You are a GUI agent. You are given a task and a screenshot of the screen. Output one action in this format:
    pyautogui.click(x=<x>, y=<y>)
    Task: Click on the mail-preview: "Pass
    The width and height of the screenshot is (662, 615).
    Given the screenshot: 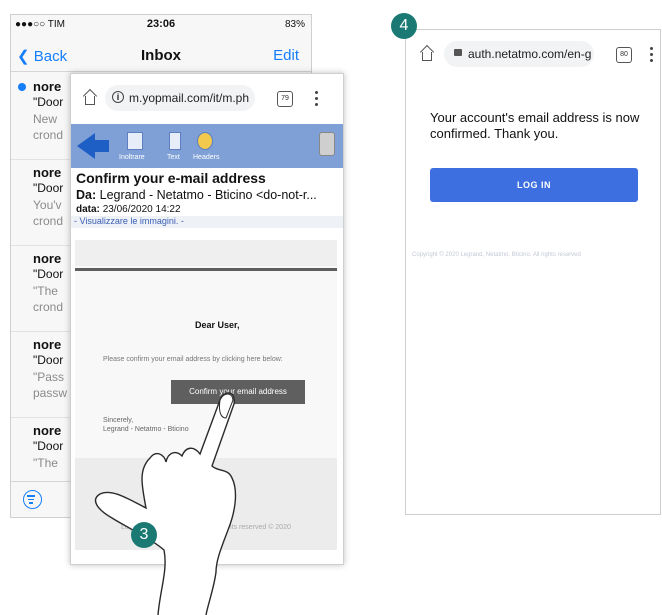 What is the action you would take?
    pyautogui.click(x=48, y=377)
    